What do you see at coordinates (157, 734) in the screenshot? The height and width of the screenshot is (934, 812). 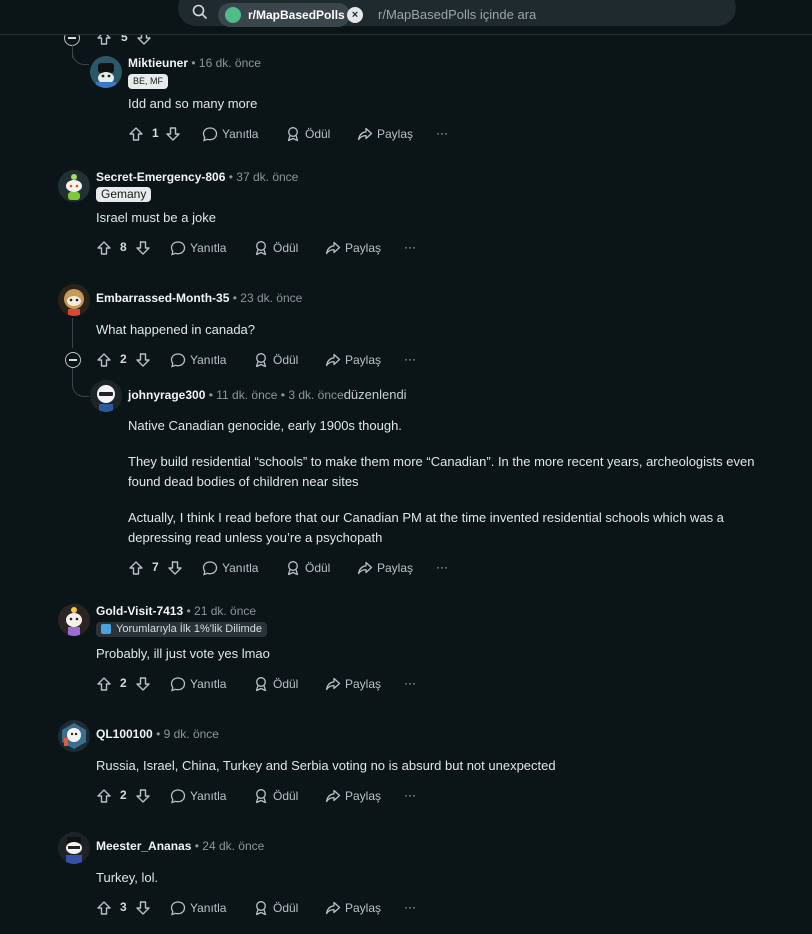 I see `comment-meta: QL100100 • 9 dk. önce` at bounding box center [157, 734].